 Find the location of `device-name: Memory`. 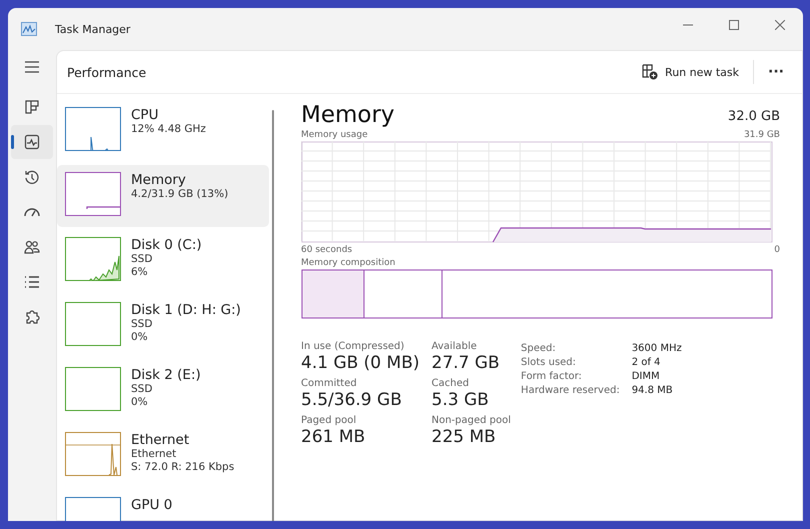

device-name: Memory is located at coordinates (159, 180).